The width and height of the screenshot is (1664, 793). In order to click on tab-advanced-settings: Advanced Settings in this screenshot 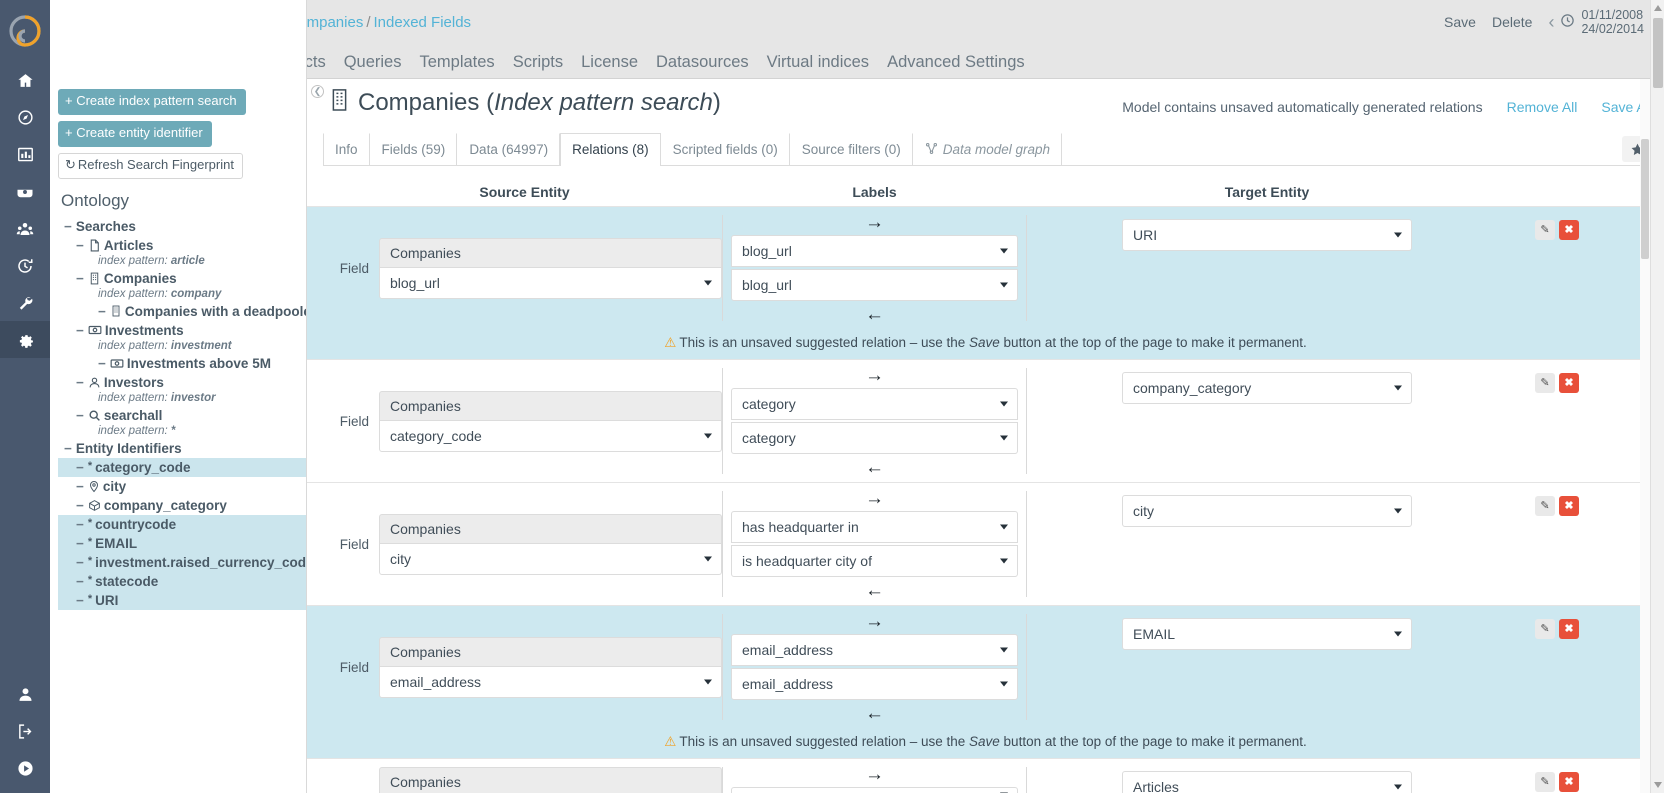, I will do `click(956, 65)`.